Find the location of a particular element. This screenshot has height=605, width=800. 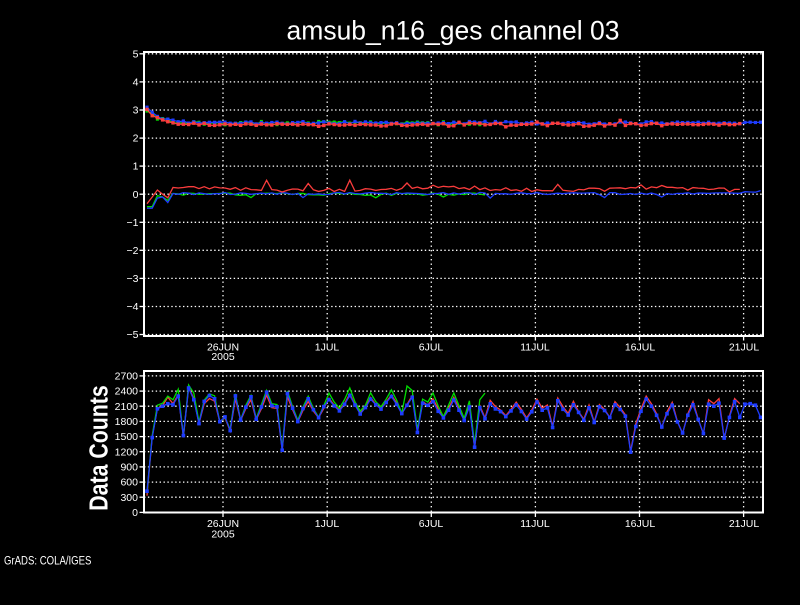

svg-text: 300 is located at coordinates (129, 498).